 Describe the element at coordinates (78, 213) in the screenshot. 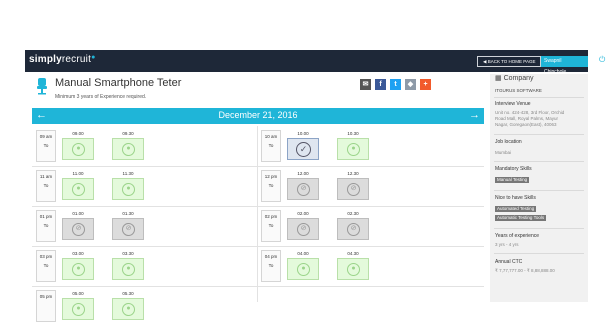

I see `slot-time: 01.00` at that location.